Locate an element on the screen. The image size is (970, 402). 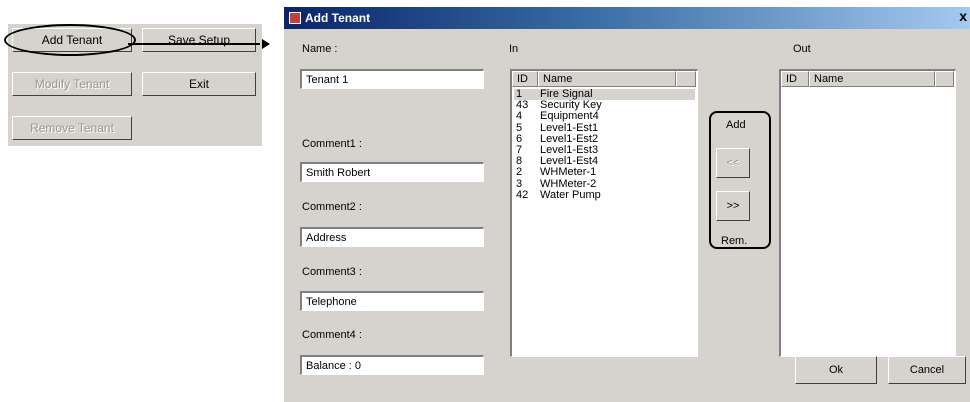
comment4-label: Comment4 : is located at coordinates (332, 335).